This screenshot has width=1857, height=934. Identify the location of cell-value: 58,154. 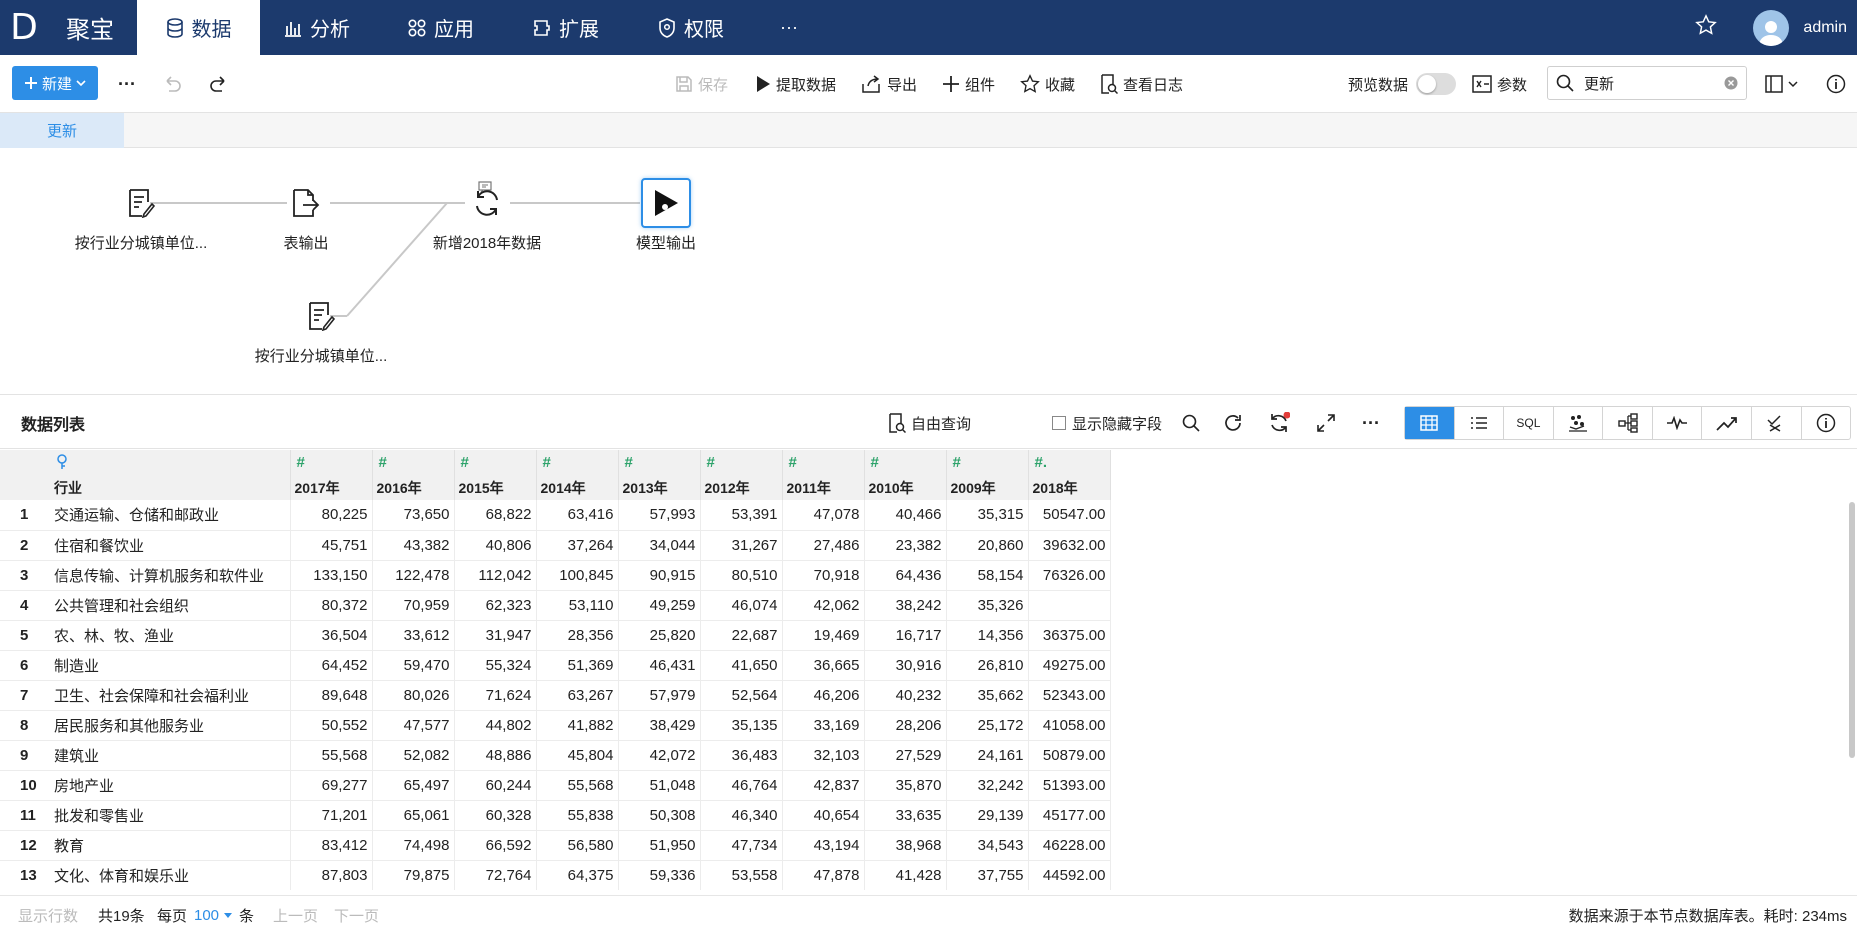
(987, 575).